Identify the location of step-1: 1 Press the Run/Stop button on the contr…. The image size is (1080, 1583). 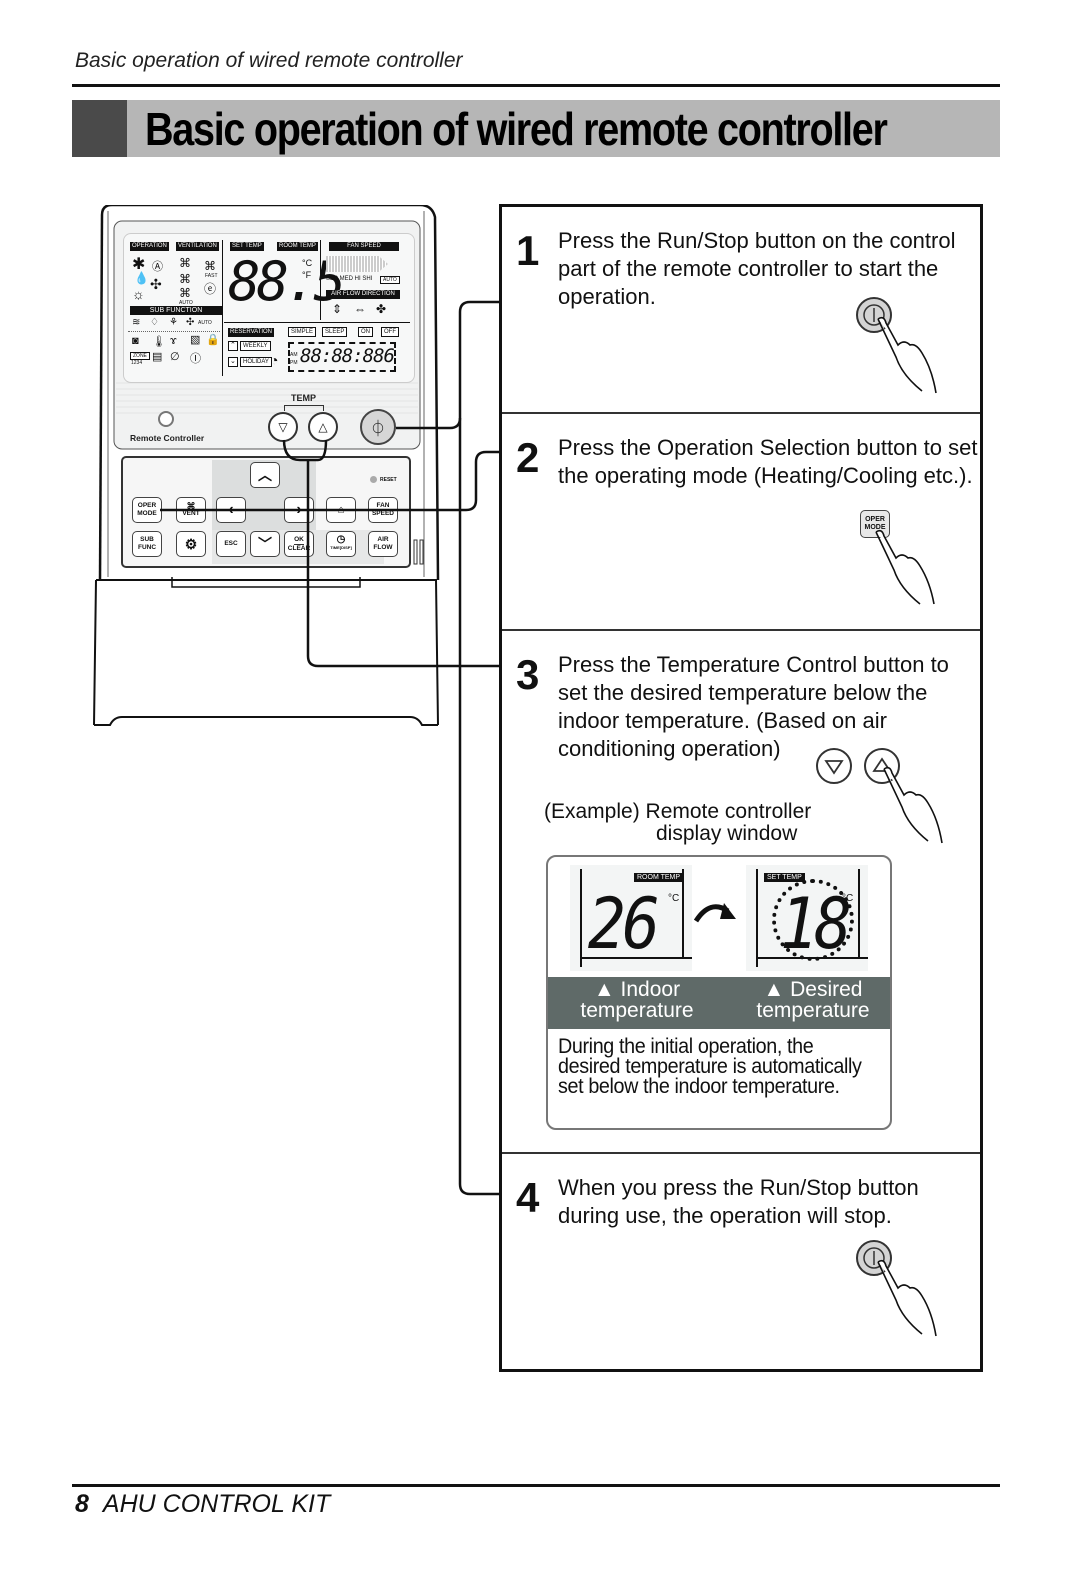
(741, 310).